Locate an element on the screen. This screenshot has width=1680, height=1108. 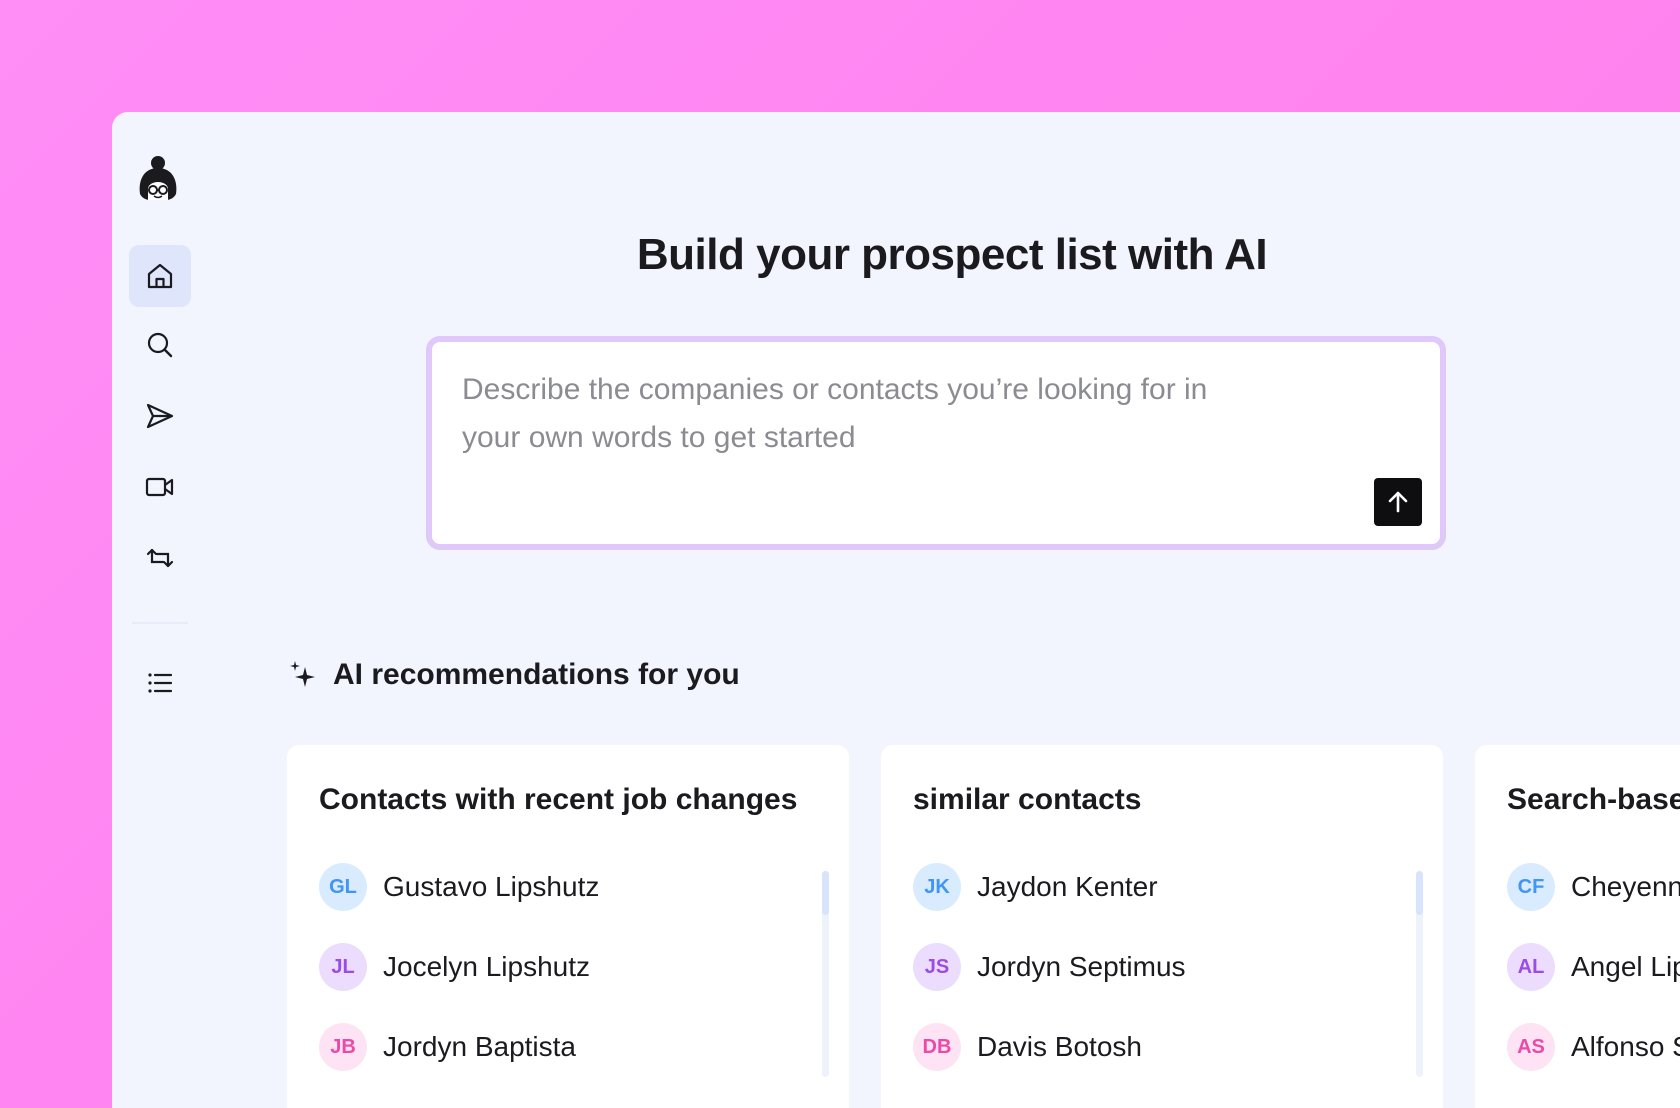
card-title: Contacts with recent job changes is located at coordinates (558, 799).